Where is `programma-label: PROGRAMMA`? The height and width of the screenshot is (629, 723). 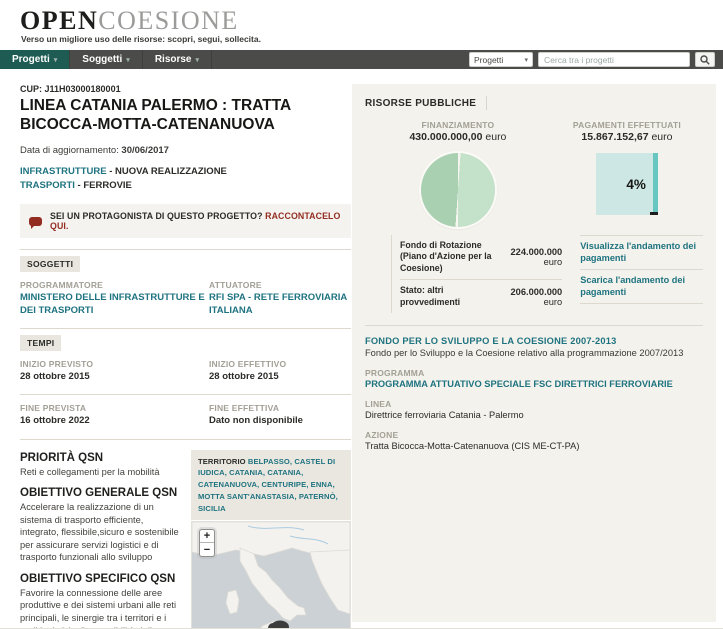
programma-label: PROGRAMMA is located at coordinates (395, 373).